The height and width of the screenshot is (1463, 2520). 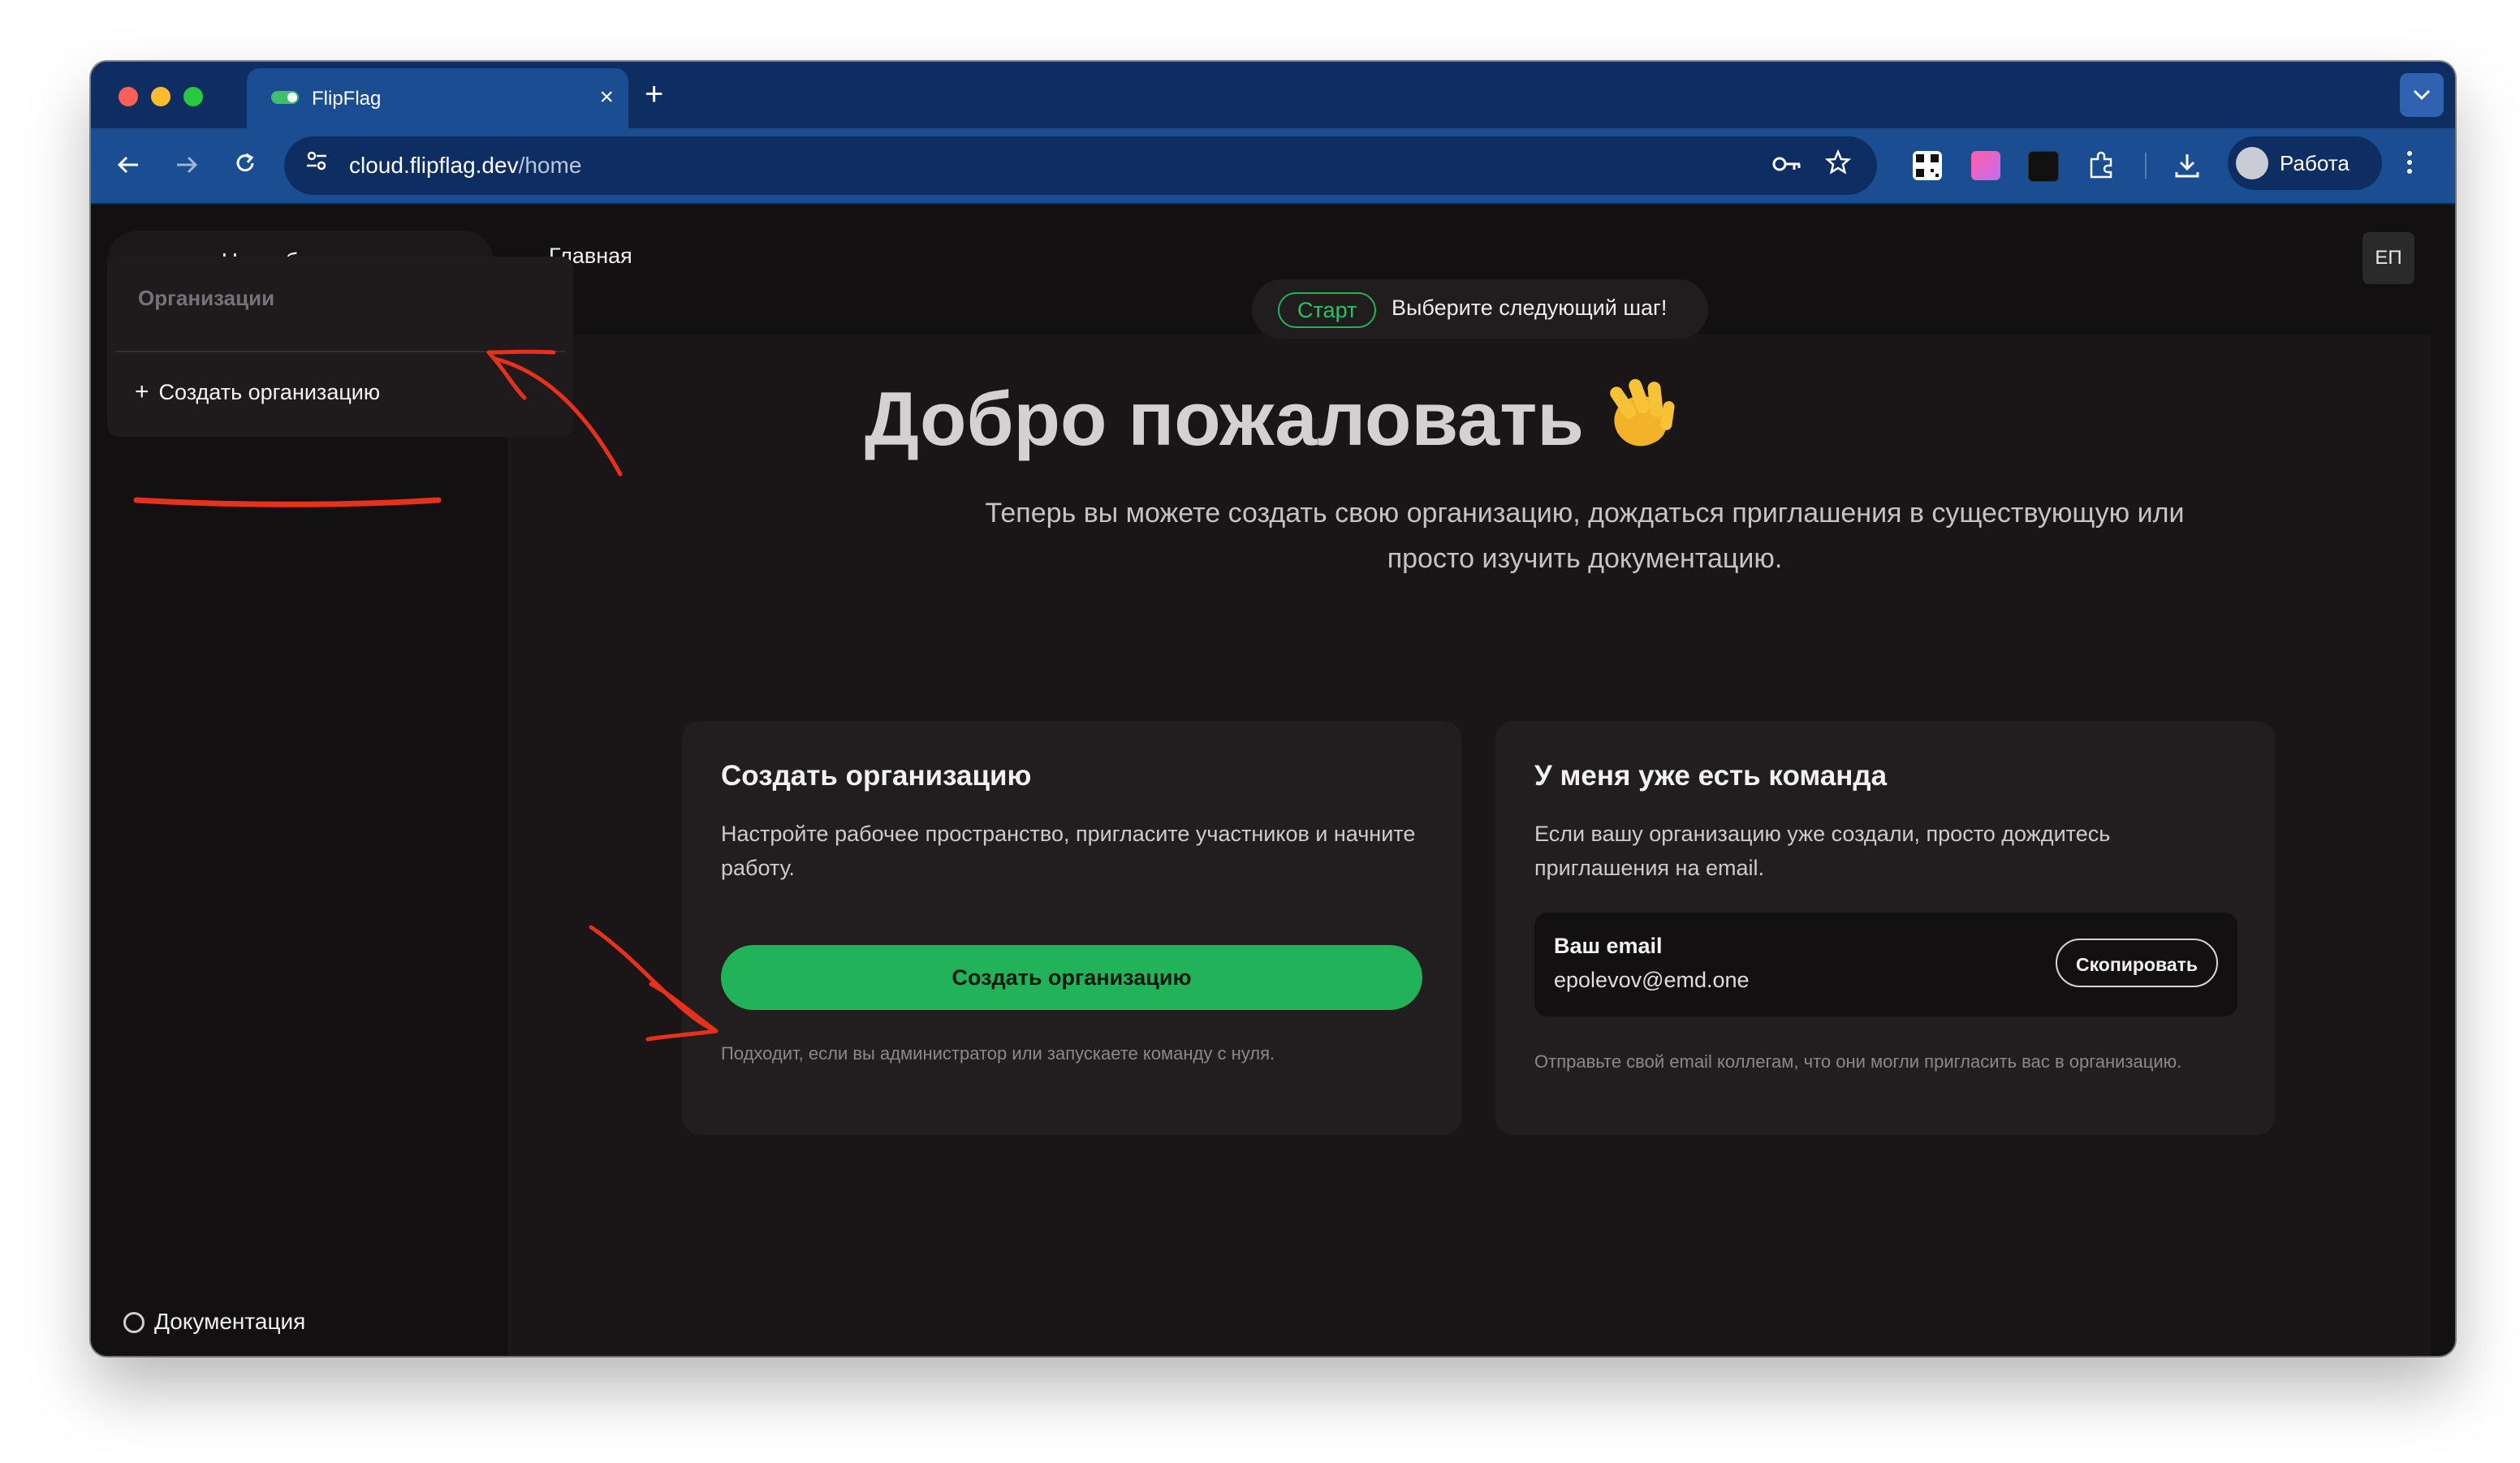 What do you see at coordinates (287, 502) in the screenshot?
I see `underline-annotation` at bounding box center [287, 502].